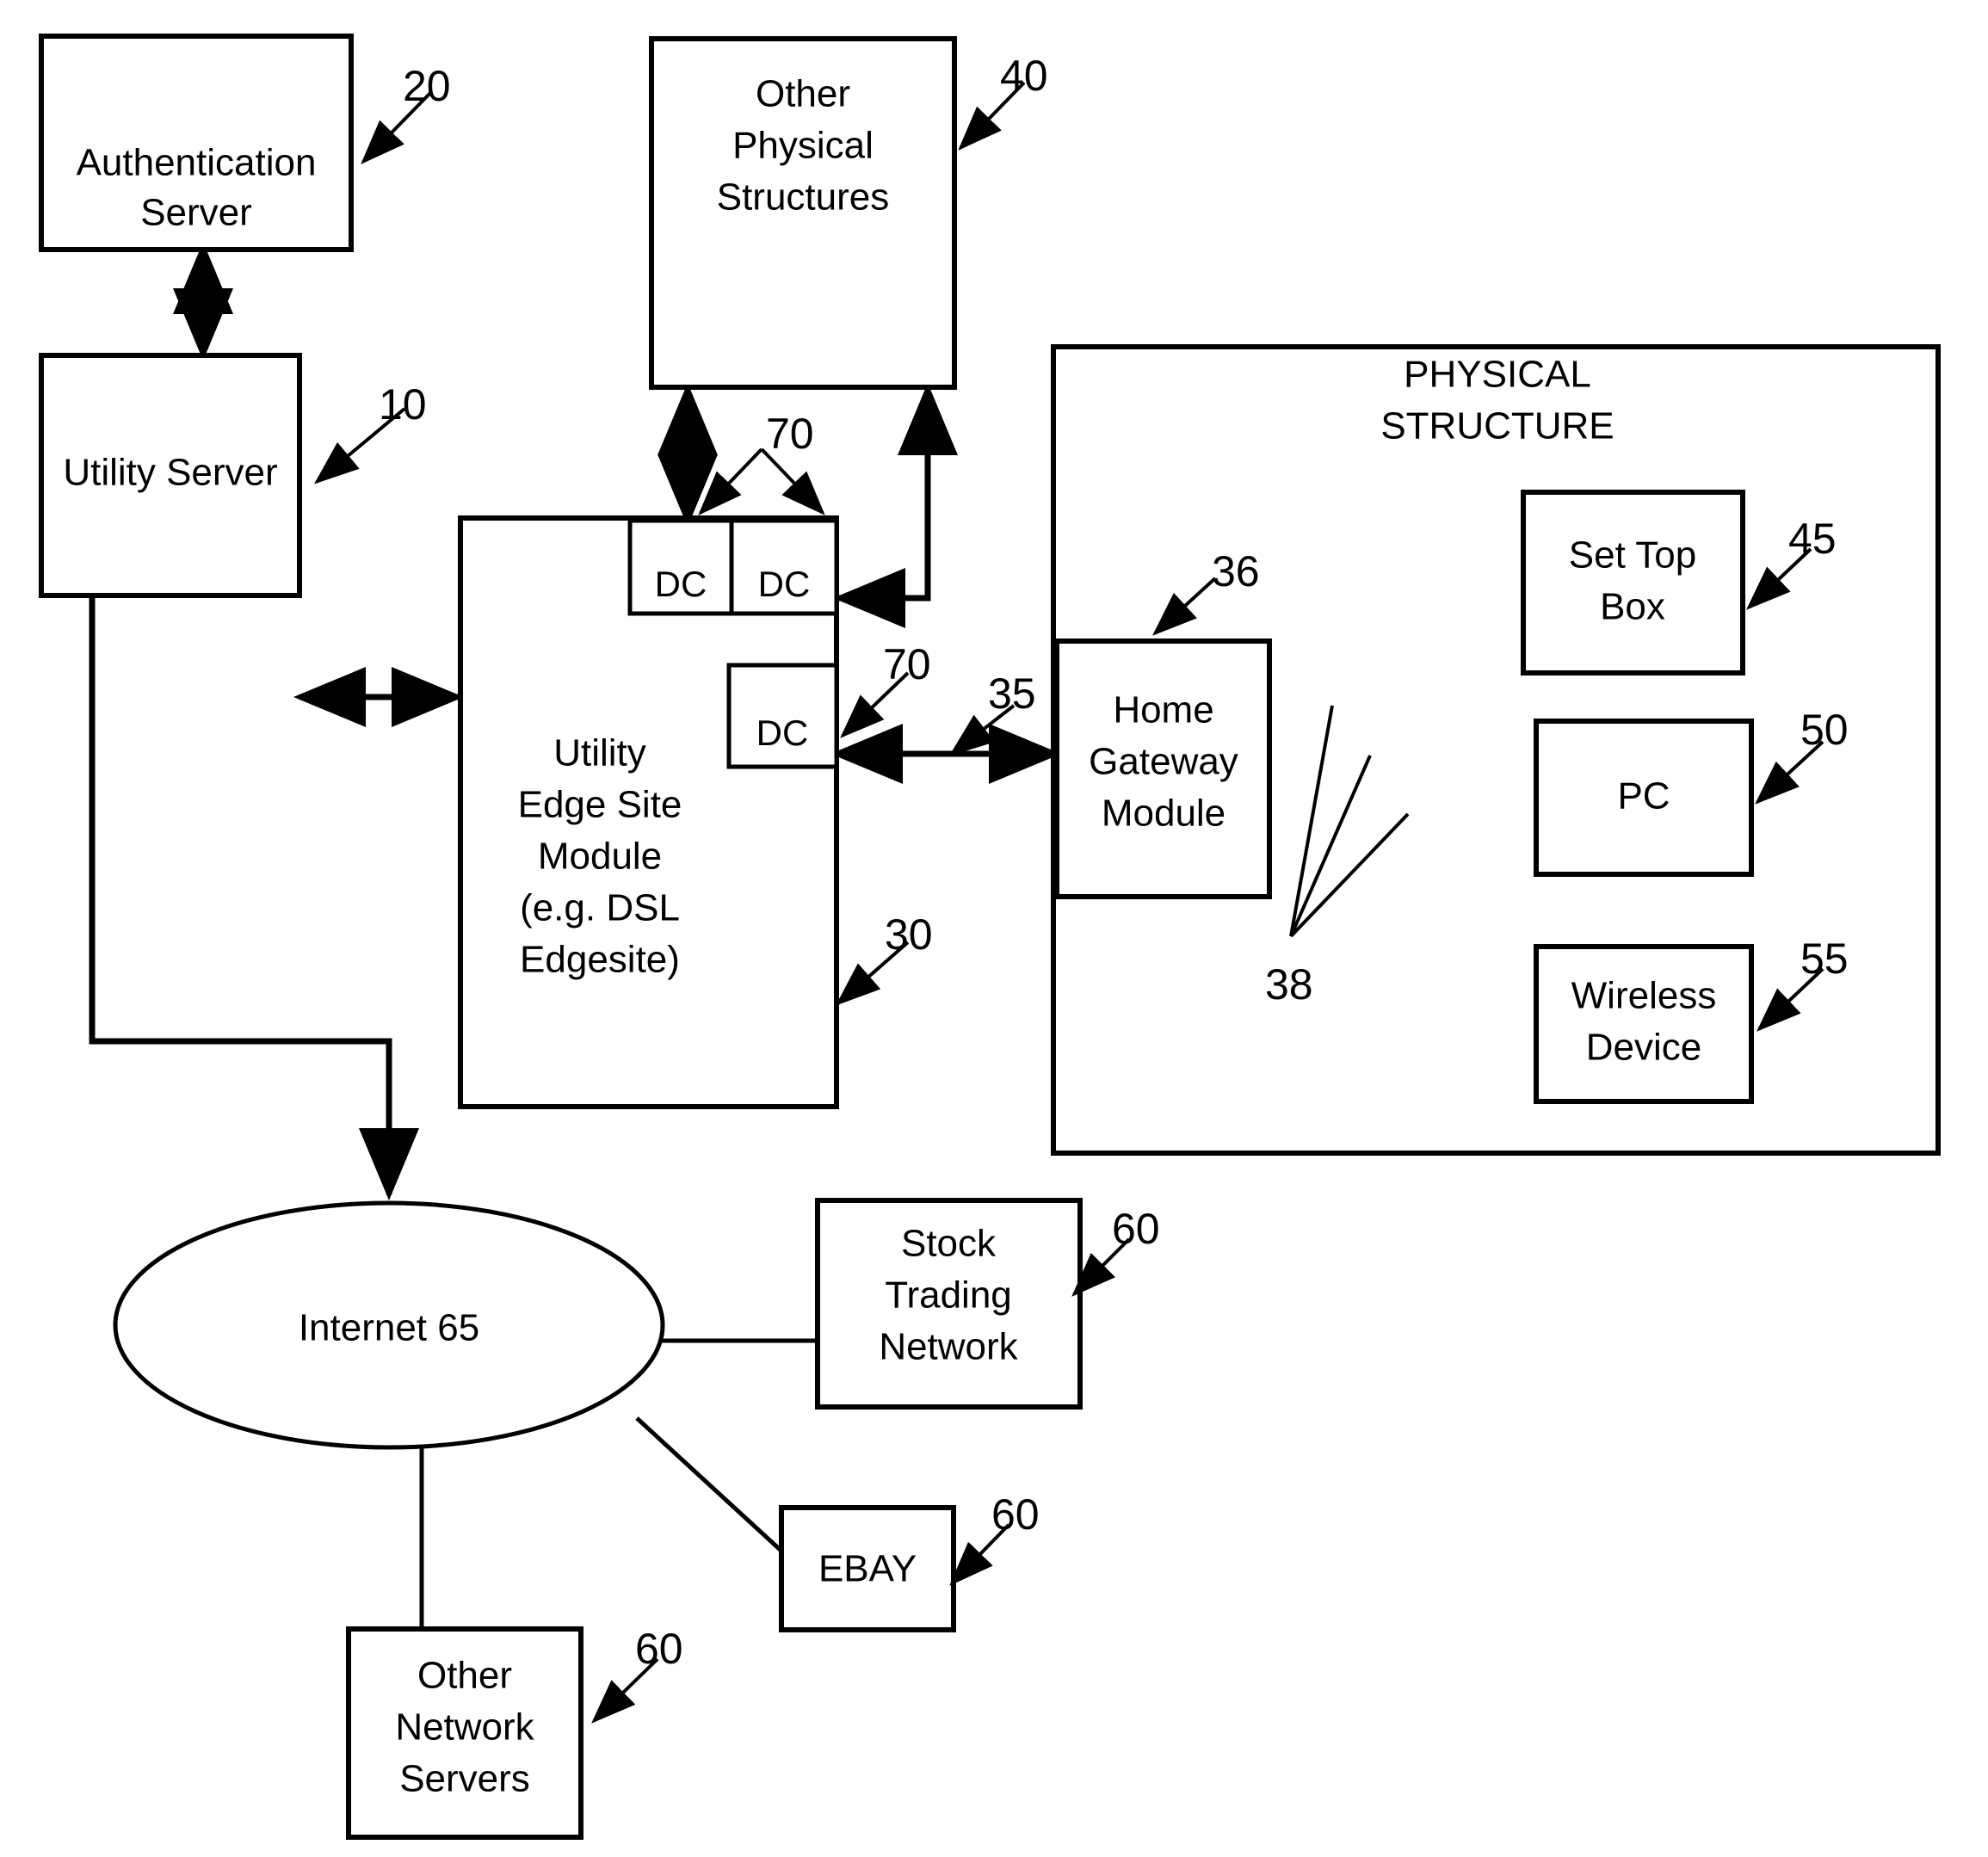  I want to click on wireless-device-label-line2: Device, so click(1644, 1048).